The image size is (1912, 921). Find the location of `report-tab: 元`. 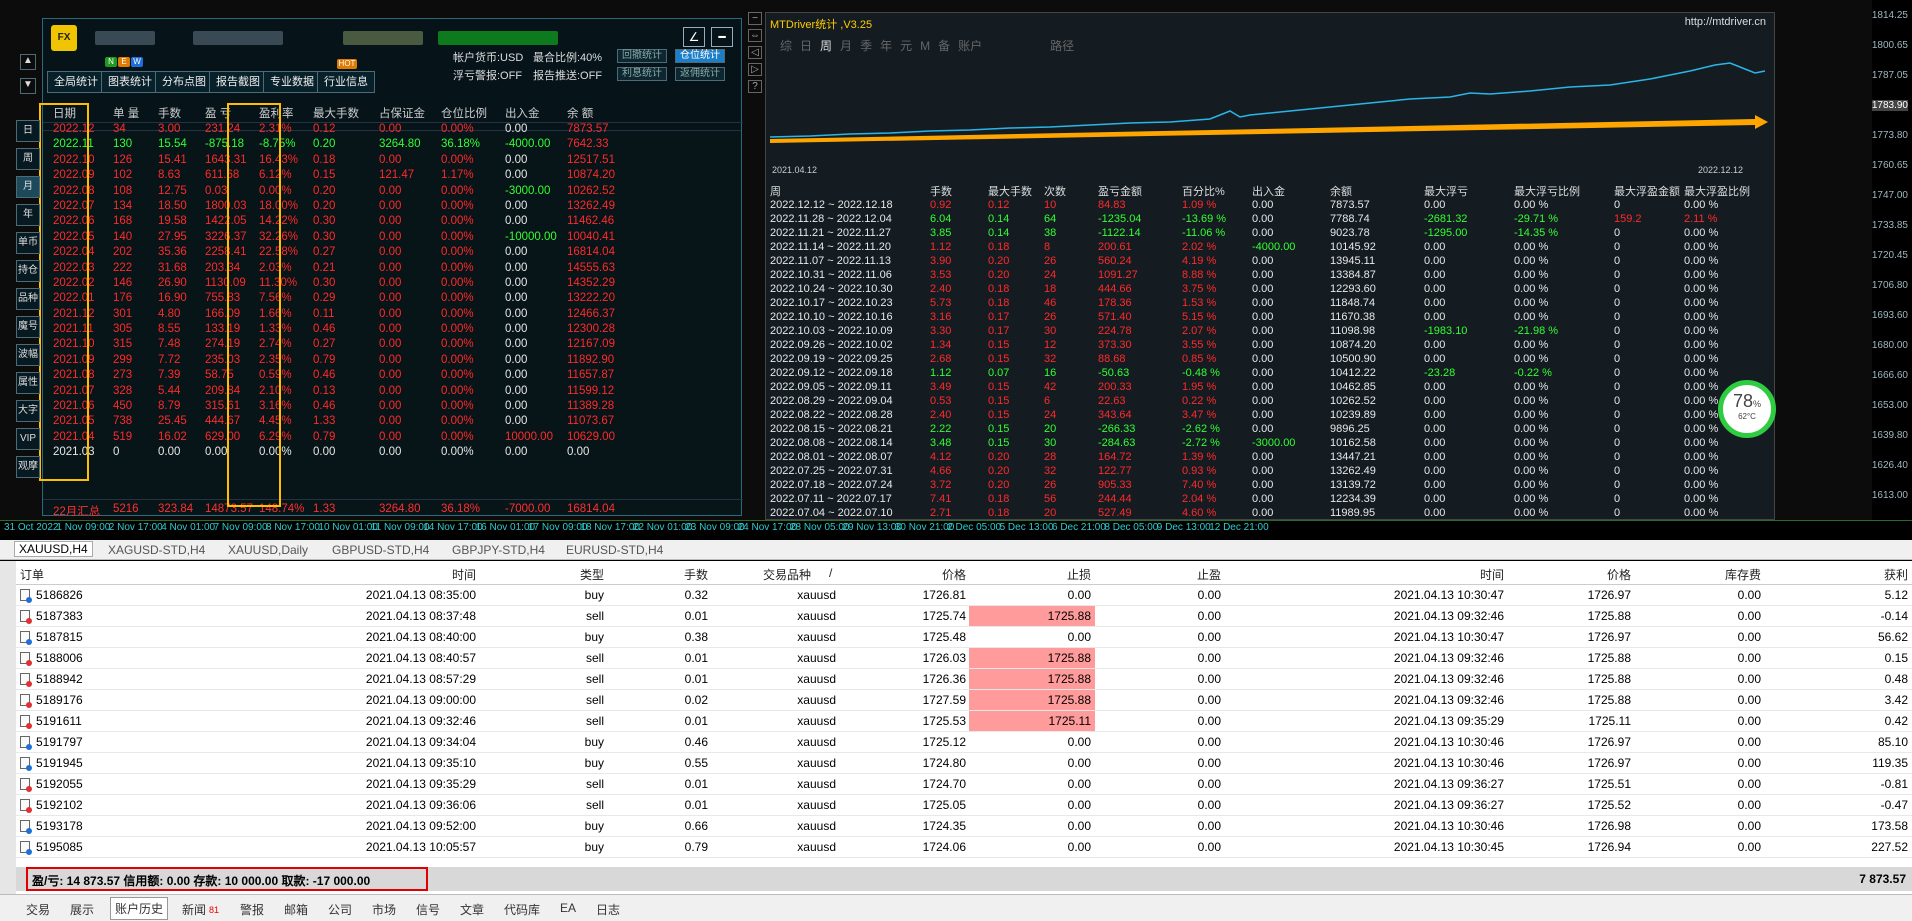

report-tab: 元 is located at coordinates (906, 46).